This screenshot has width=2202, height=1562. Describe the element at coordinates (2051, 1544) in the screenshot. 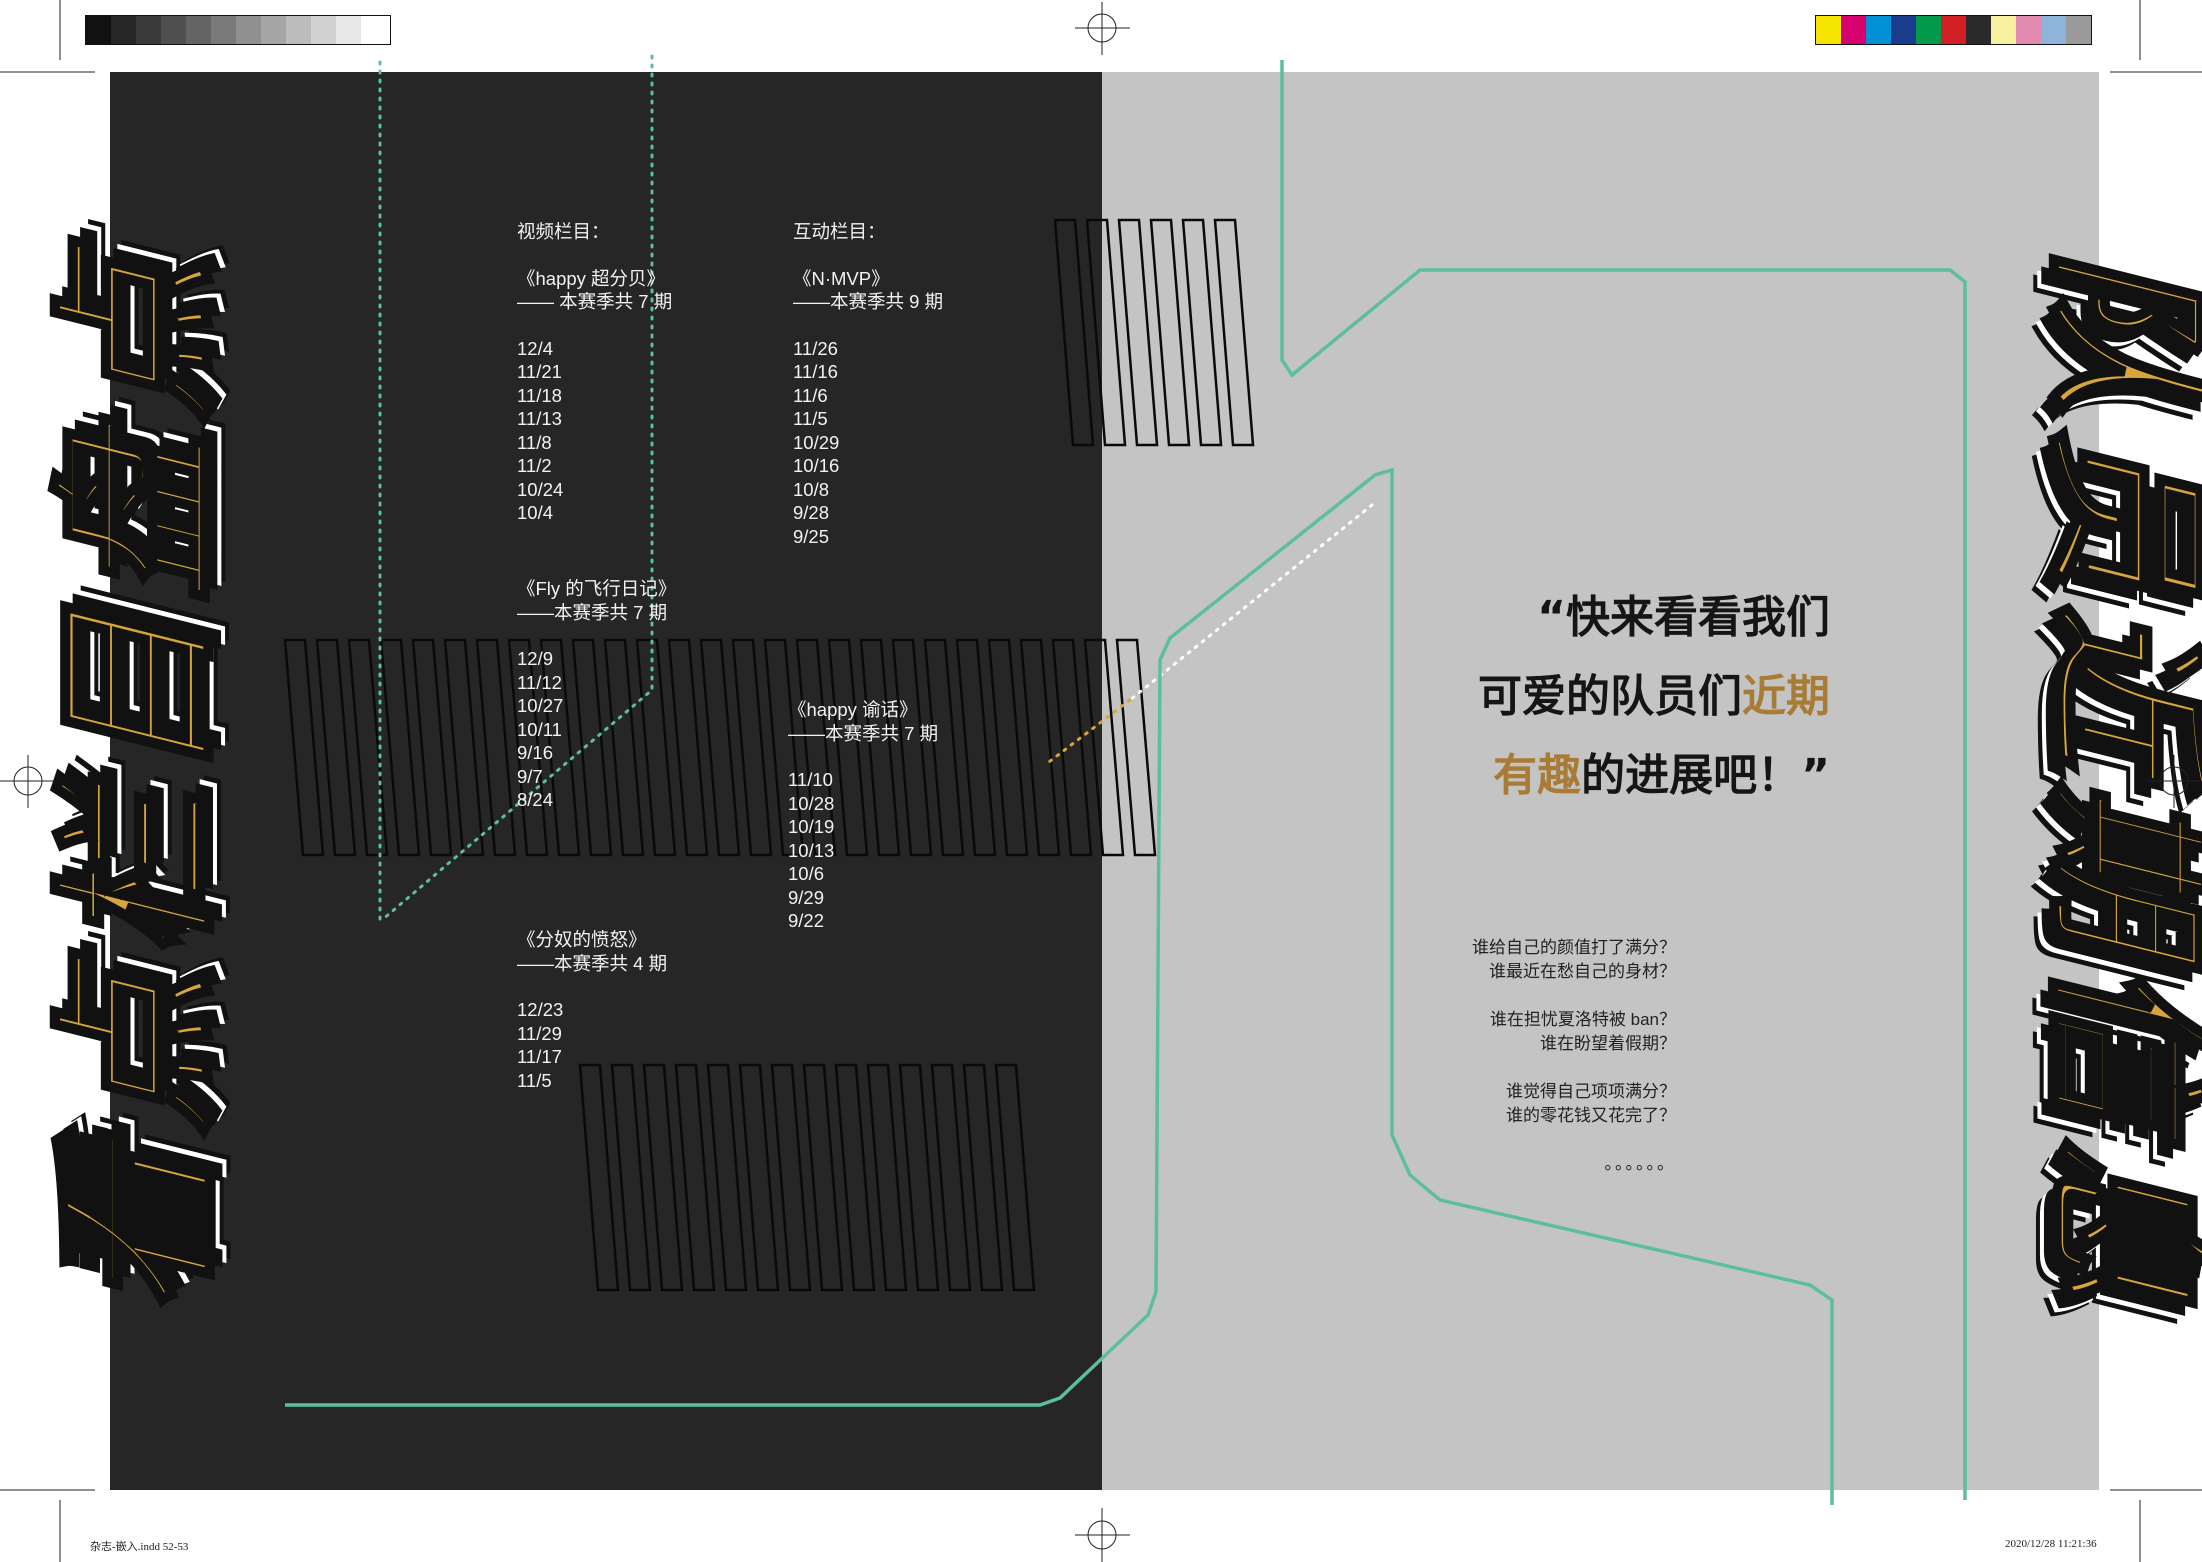

I see `timestamp: 2020/12/28 11:21:36` at that location.